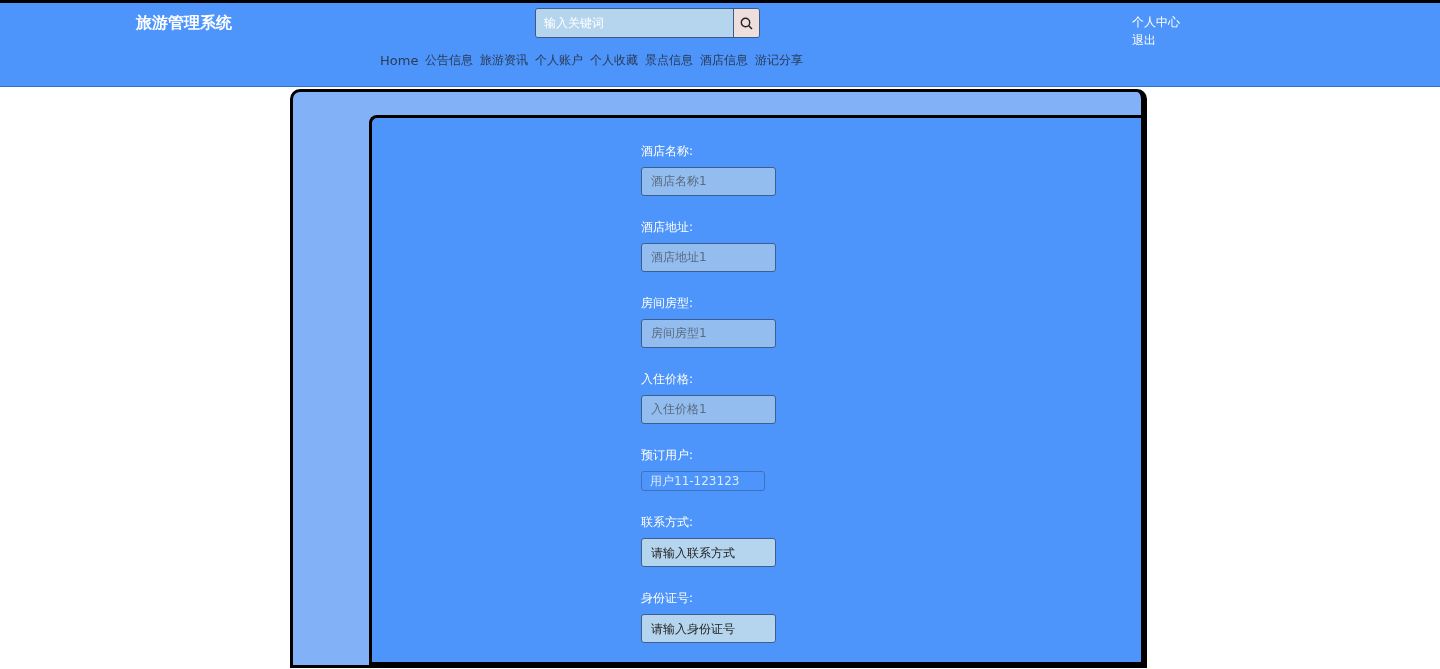 This screenshot has width=1440, height=669. I want to click on search-icon, so click(746, 23).